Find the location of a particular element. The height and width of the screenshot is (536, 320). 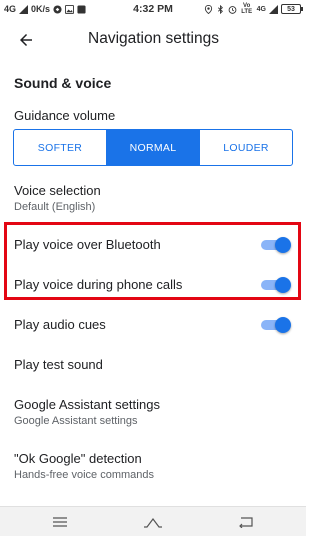

status-right: Vo LTE 4G 53 is located at coordinates (253, 9).